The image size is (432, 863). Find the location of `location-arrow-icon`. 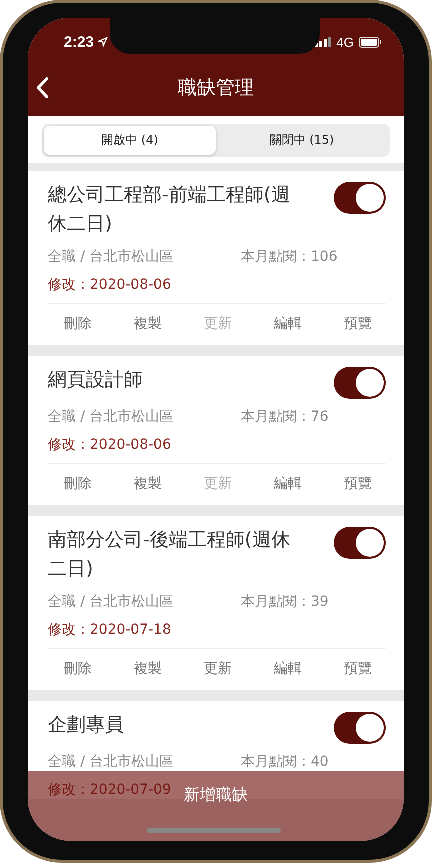

location-arrow-icon is located at coordinates (103, 42).